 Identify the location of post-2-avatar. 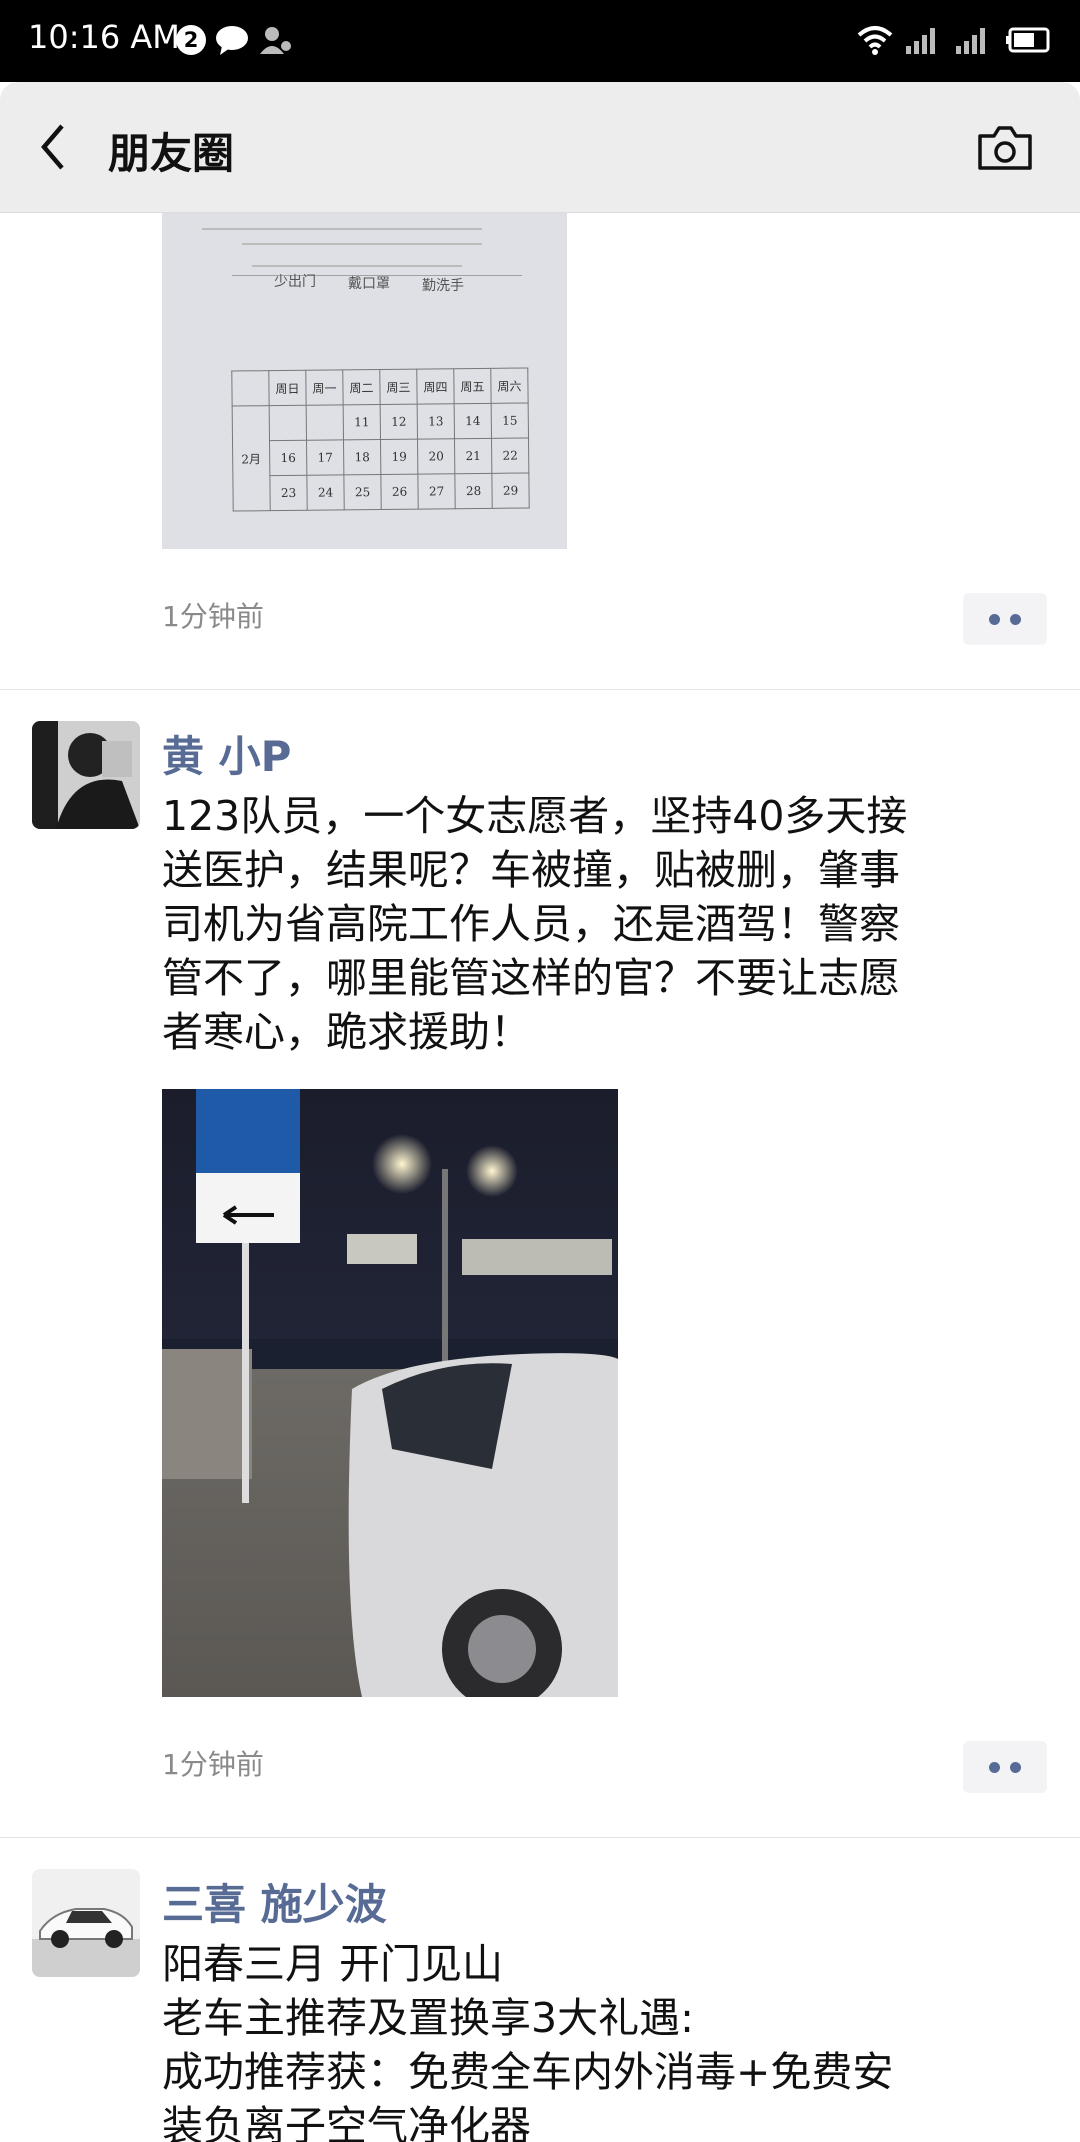
(86, 775).